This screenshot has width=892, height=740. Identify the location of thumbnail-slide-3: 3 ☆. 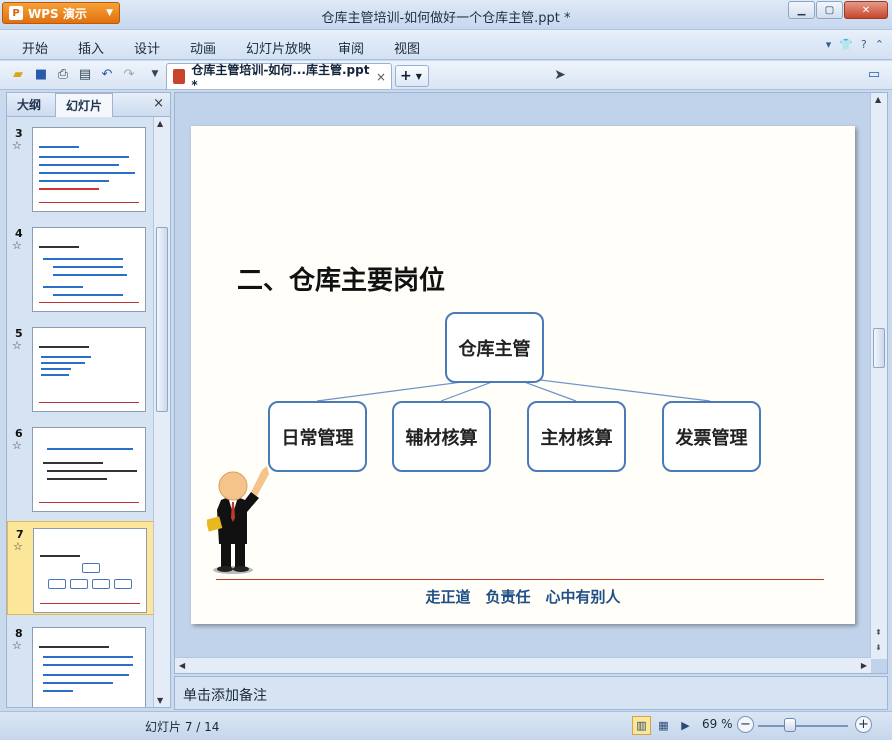
(80, 168).